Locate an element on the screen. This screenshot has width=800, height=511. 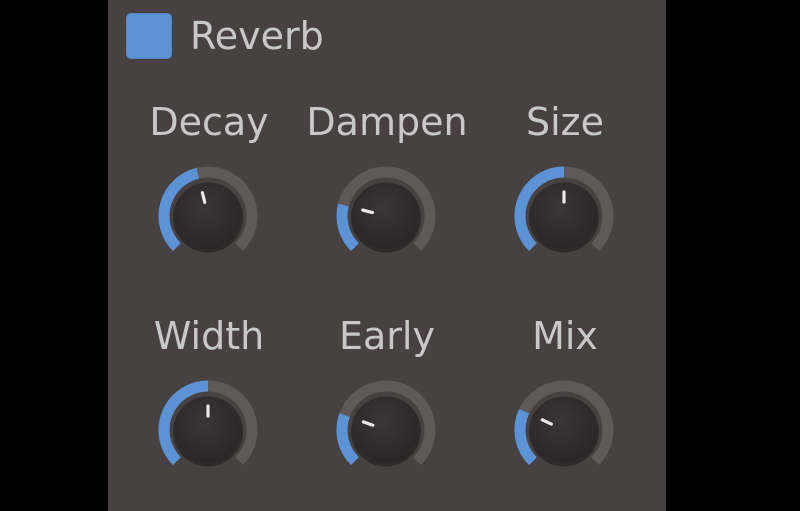
early-knob-body is located at coordinates (386, 430).